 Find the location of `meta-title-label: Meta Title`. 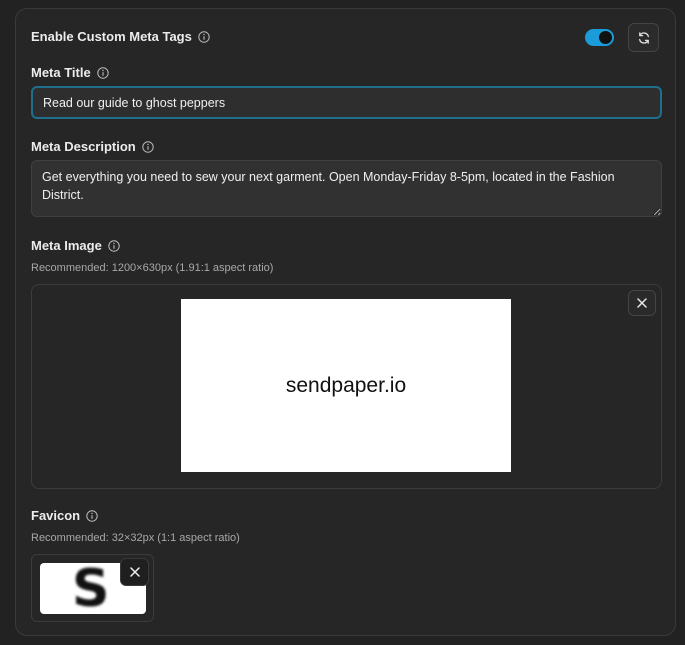

meta-title-label: Meta Title is located at coordinates (70, 72).